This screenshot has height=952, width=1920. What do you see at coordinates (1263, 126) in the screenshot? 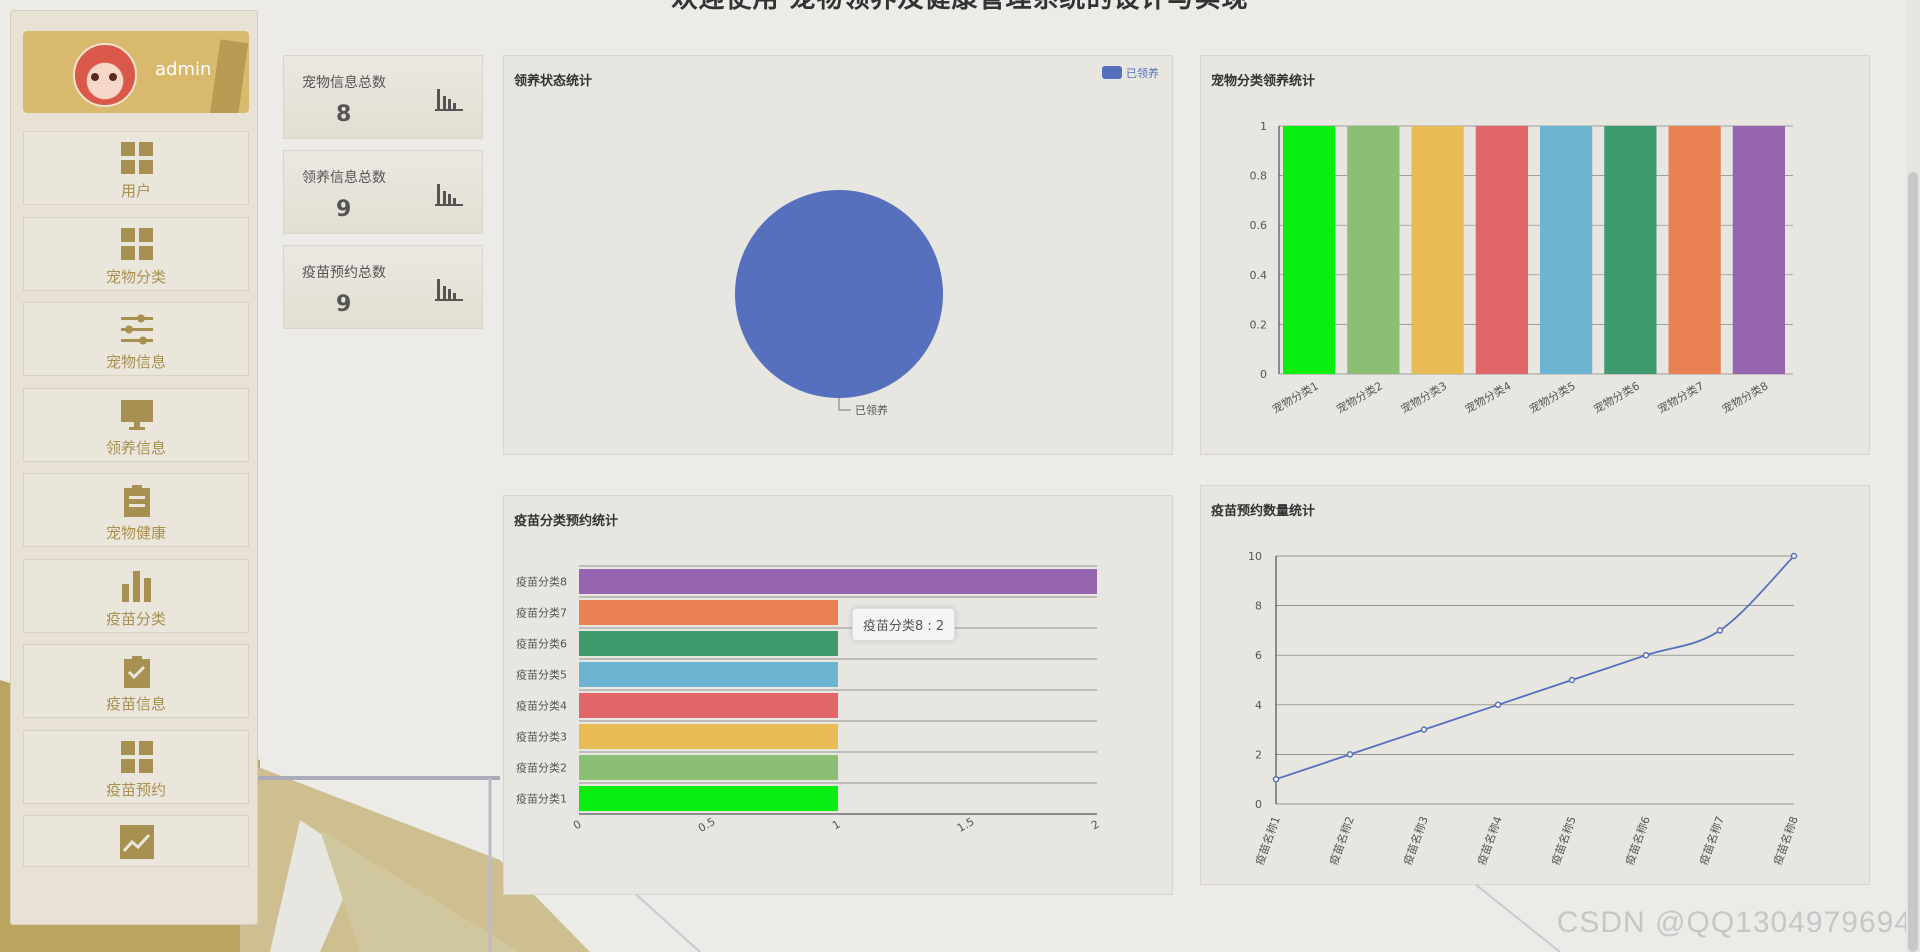
I see `y-tick-label: 1` at bounding box center [1263, 126].